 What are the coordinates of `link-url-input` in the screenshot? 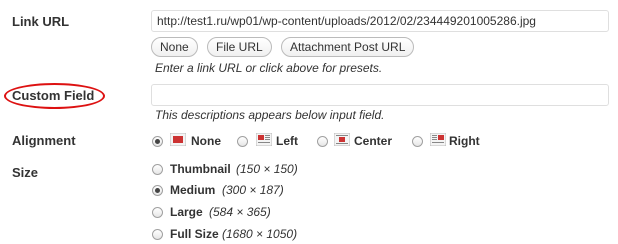 It's located at (380, 21).